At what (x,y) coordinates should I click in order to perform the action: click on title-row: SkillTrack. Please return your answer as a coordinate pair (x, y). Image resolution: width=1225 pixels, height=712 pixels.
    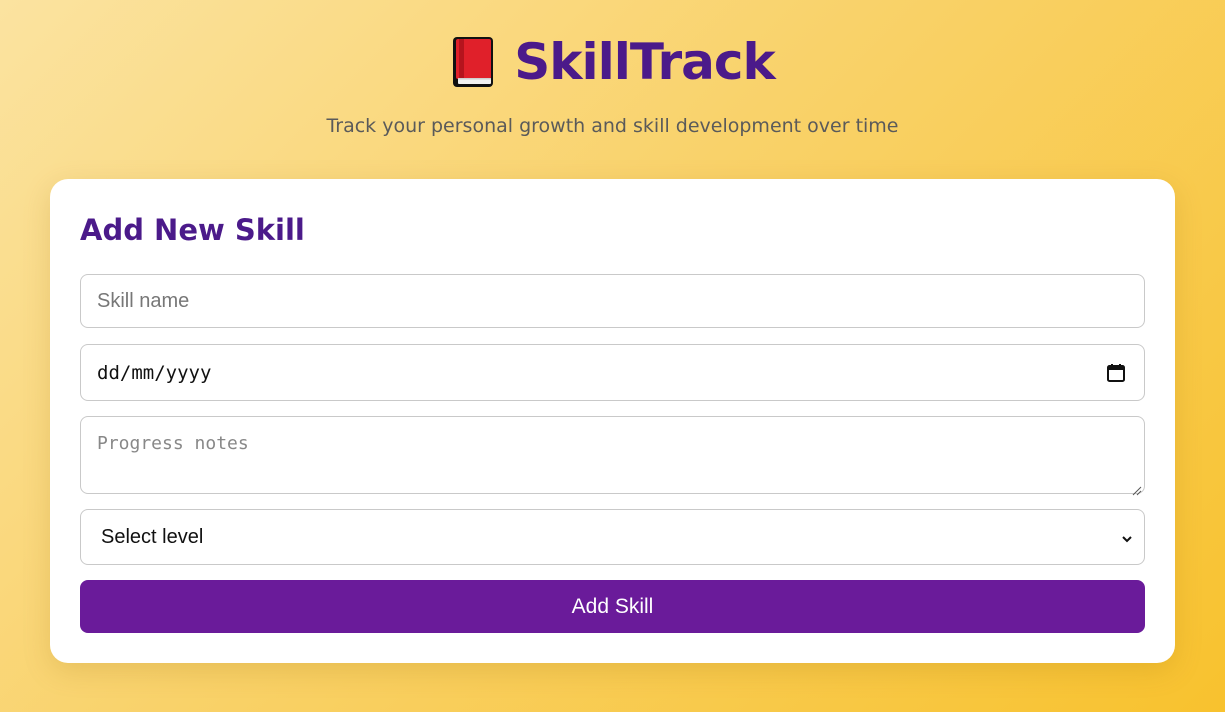
    Looking at the image, I should click on (612, 62).